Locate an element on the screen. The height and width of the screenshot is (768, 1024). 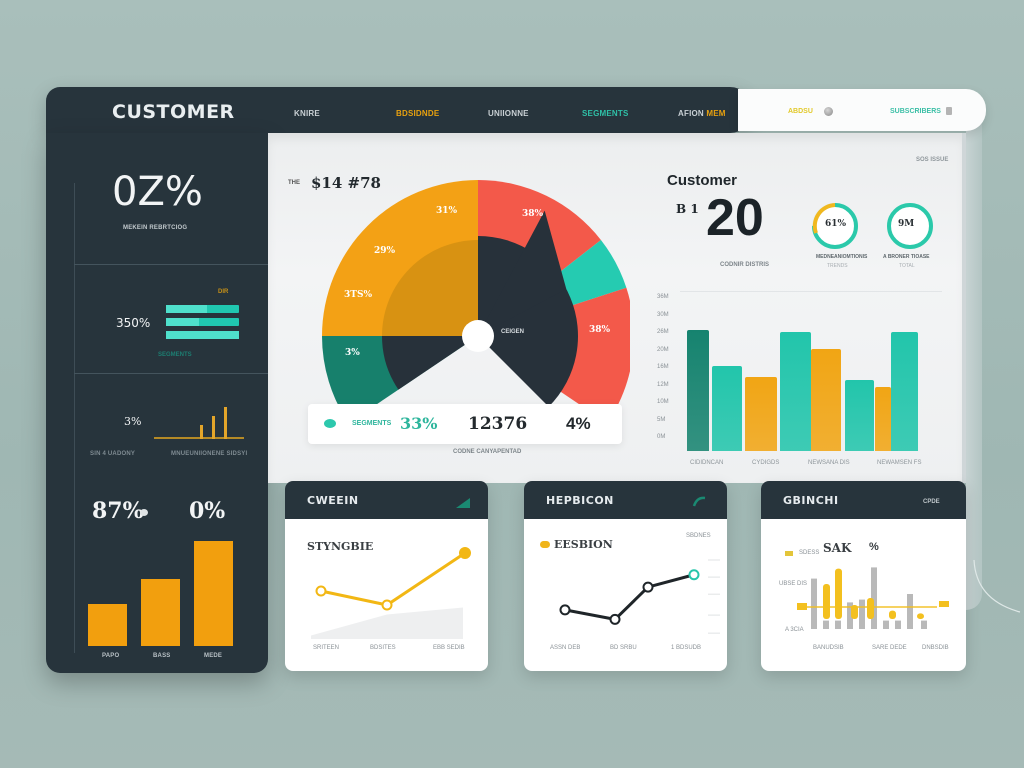
nav-item-1: BDSIDNDE is located at coordinates (417, 113).